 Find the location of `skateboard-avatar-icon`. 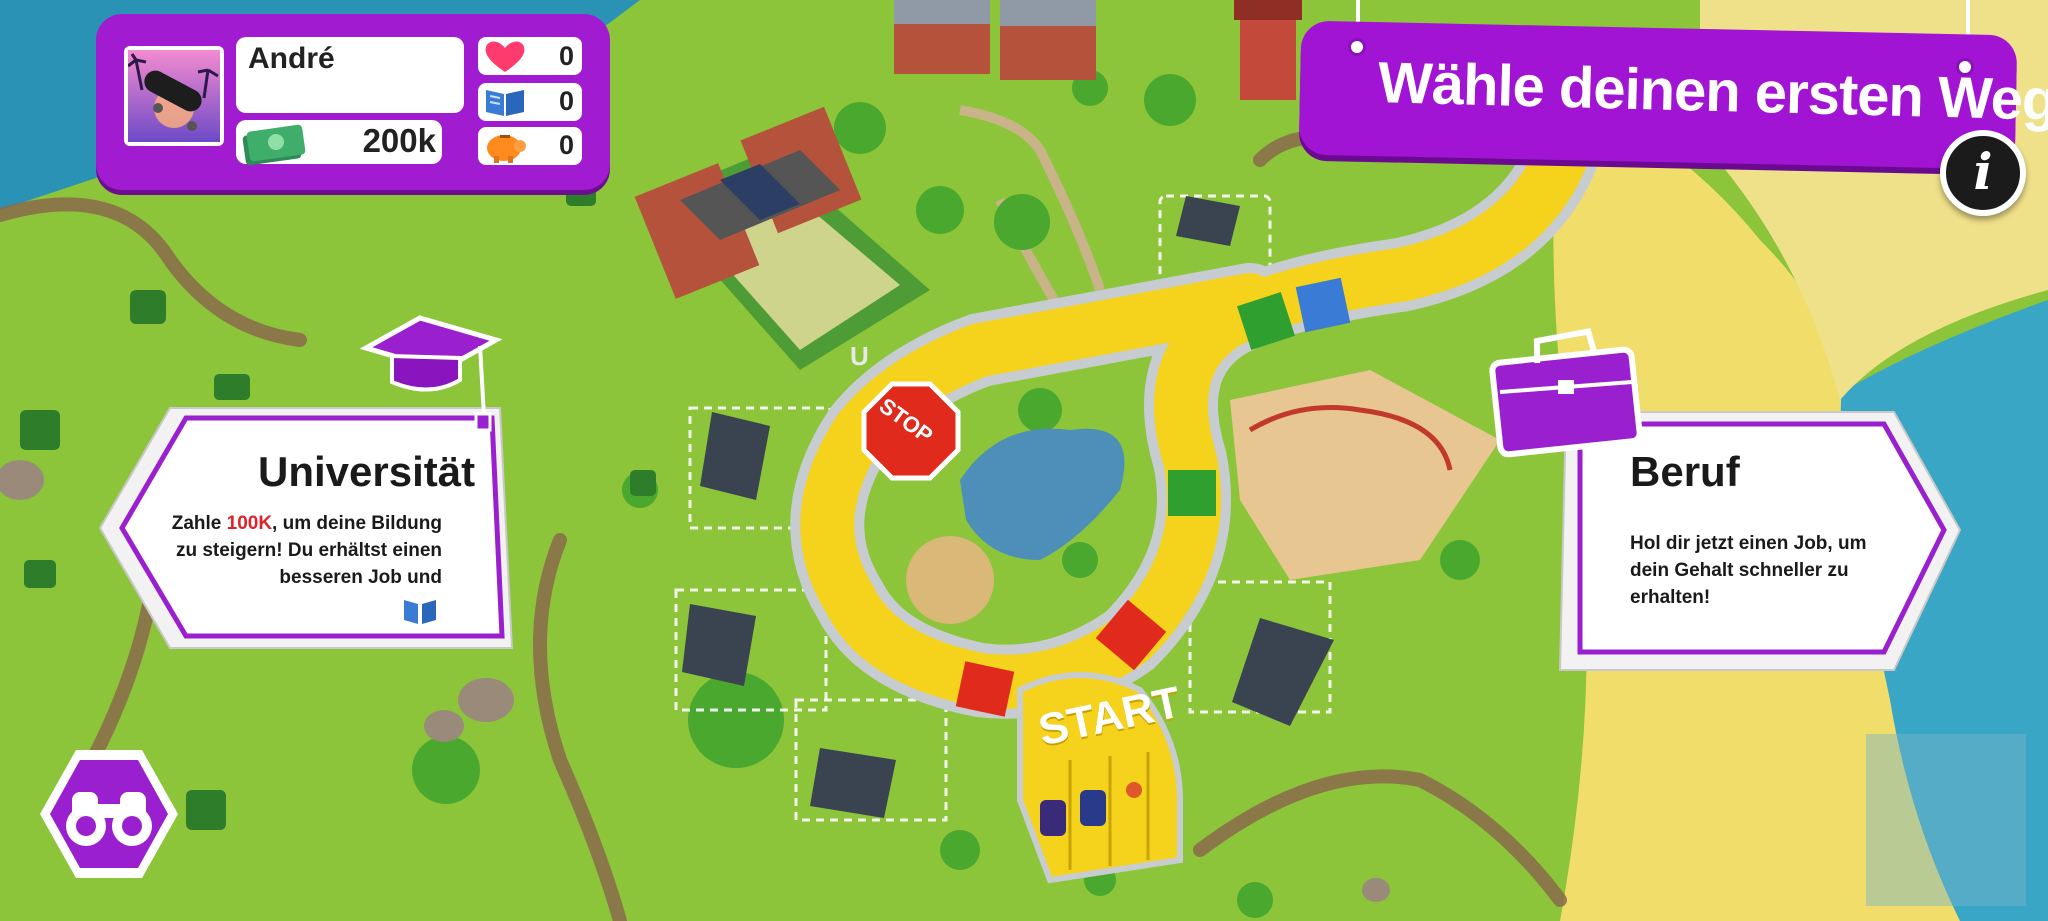

skateboard-avatar-icon is located at coordinates (174, 96).